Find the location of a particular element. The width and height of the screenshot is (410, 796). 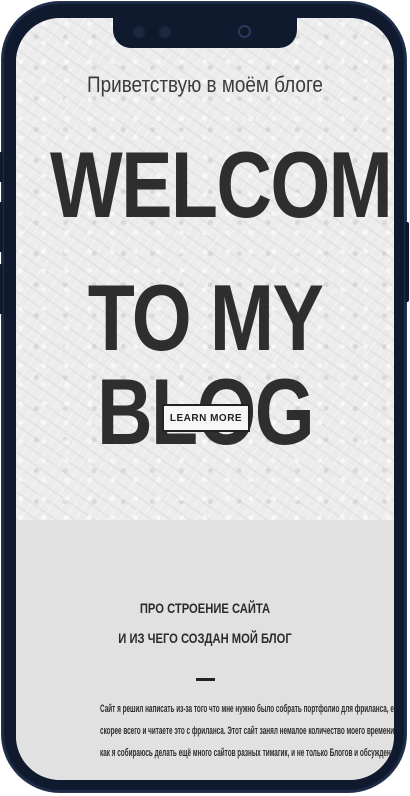

phone-notch is located at coordinates (205, 33).